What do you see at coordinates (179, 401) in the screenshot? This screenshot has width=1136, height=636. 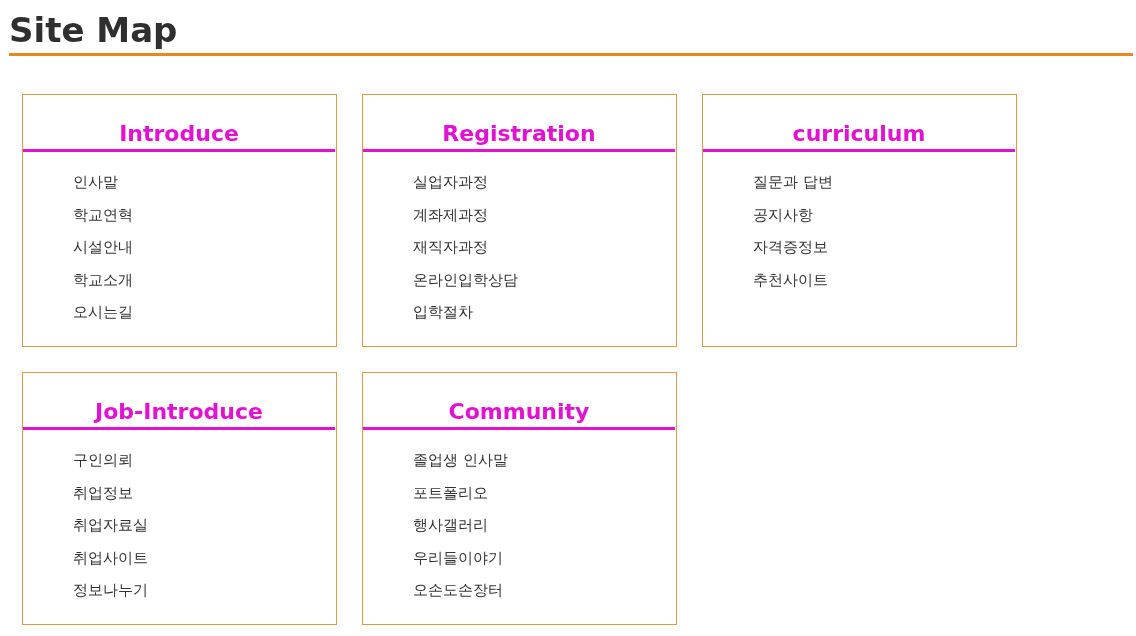 I see `section-heading: Job-Introduce` at bounding box center [179, 401].